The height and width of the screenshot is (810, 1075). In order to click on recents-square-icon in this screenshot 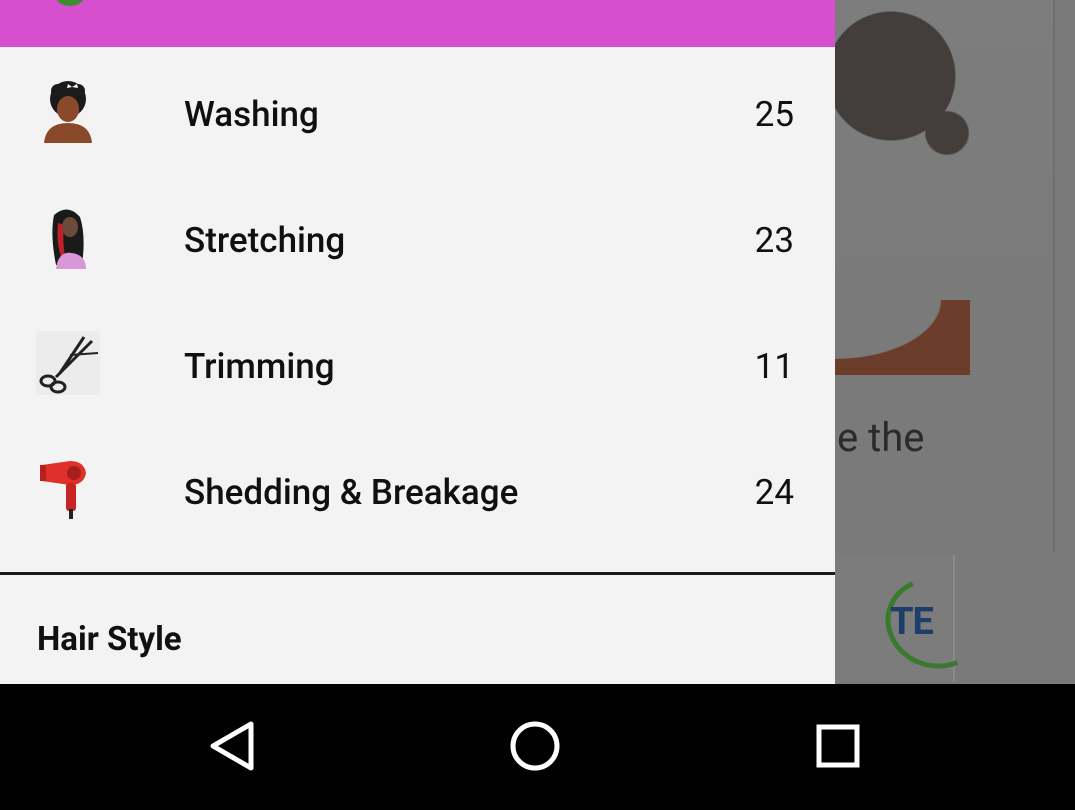, I will do `click(838, 746)`.